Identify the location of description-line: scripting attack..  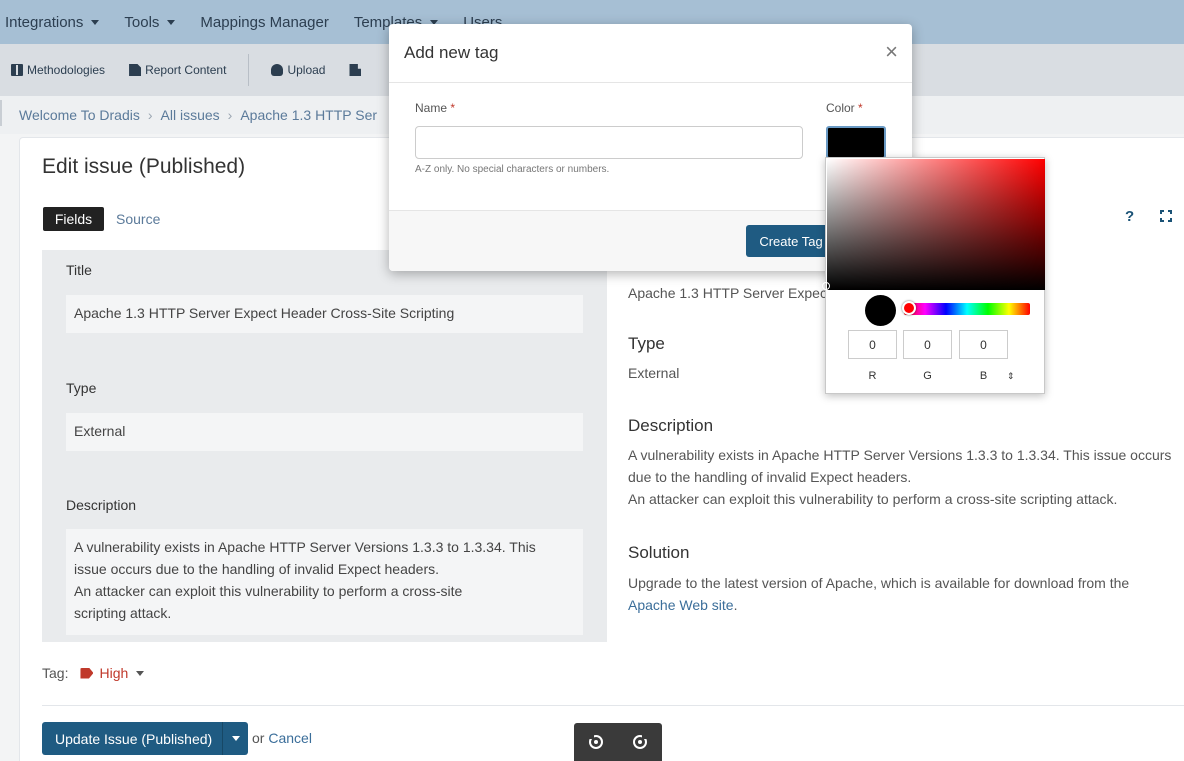
(123, 613).